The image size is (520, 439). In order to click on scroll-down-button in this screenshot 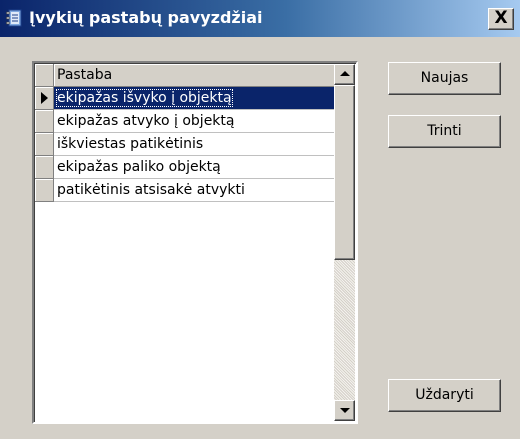, I will do `click(344, 410)`.